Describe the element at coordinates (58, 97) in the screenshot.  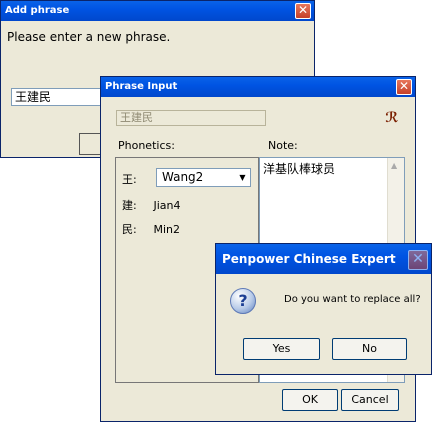
I see `phrase-input-field: 王建民` at that location.